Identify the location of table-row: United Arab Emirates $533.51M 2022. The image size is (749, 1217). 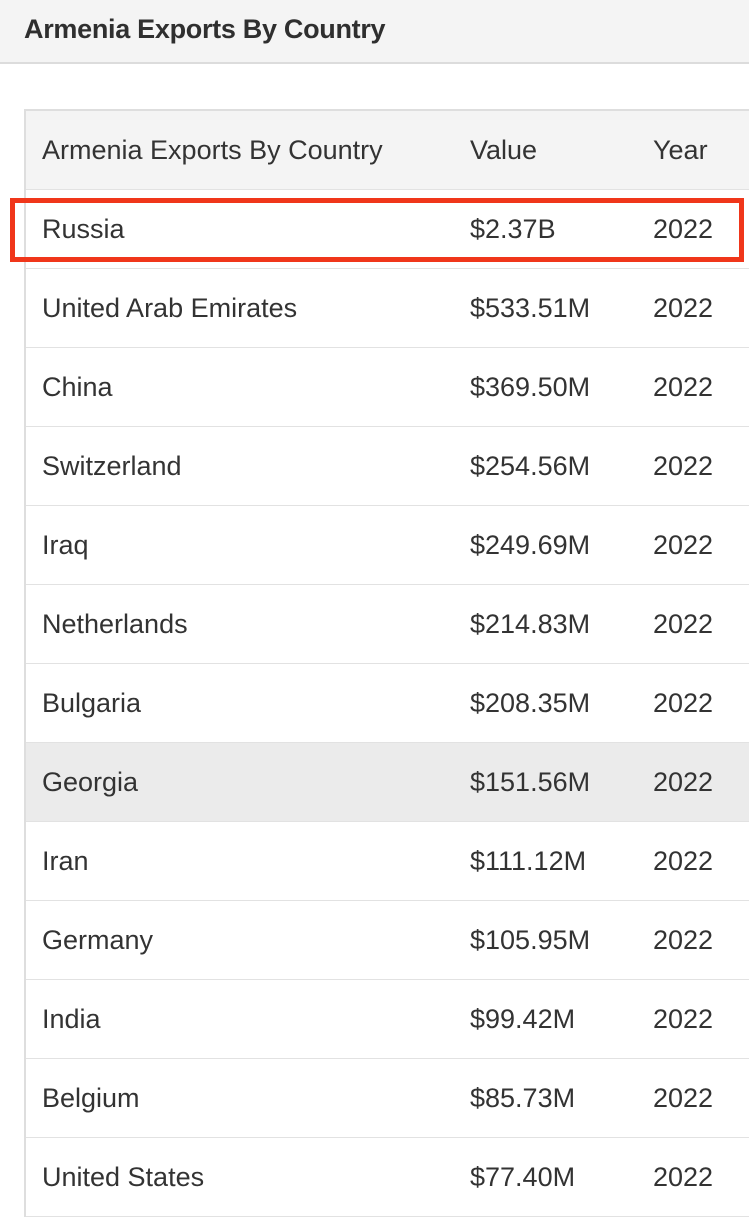
(387, 308).